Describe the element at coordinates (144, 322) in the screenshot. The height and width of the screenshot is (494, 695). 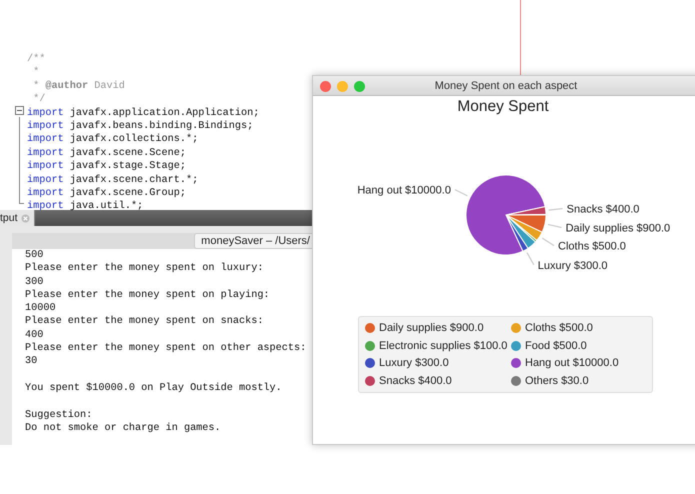
I see `console-line: Please enter the money spent on snacks:` at that location.